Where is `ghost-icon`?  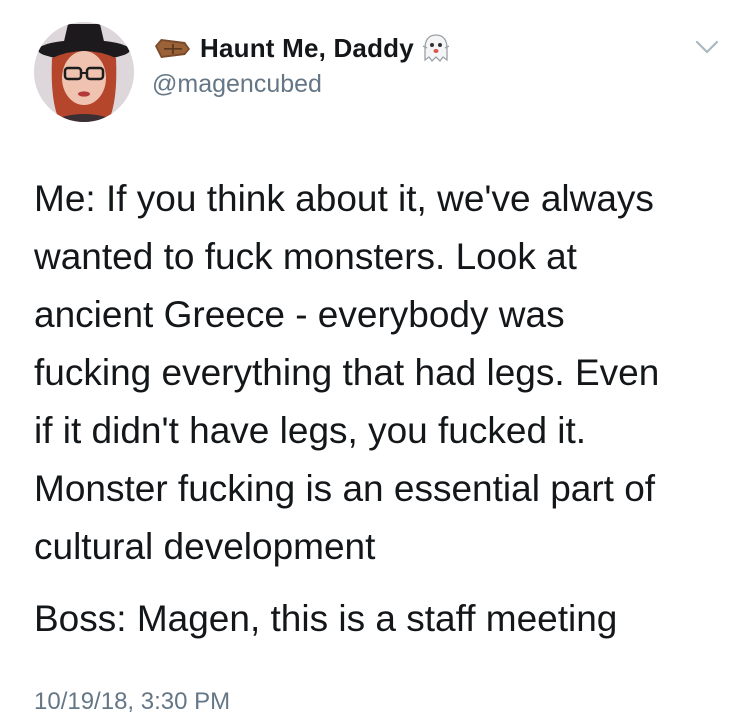 ghost-icon is located at coordinates (436, 48).